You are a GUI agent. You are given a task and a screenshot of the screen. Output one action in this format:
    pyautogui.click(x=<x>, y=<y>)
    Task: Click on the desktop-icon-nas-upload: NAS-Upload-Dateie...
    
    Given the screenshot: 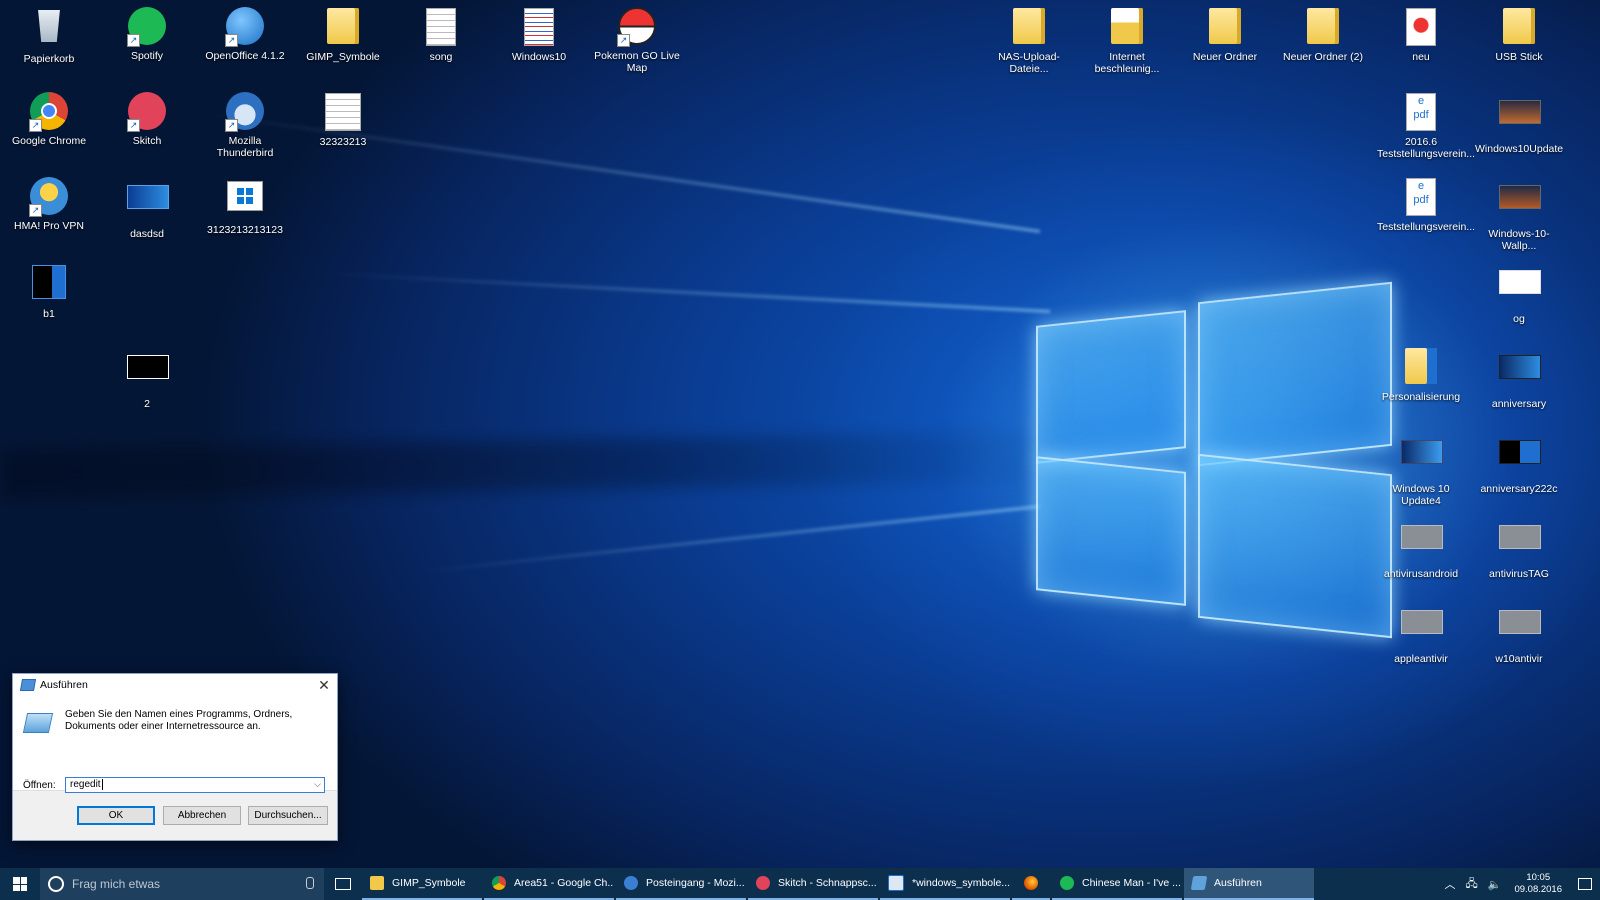 What is the action you would take?
    pyautogui.click(x=1029, y=40)
    